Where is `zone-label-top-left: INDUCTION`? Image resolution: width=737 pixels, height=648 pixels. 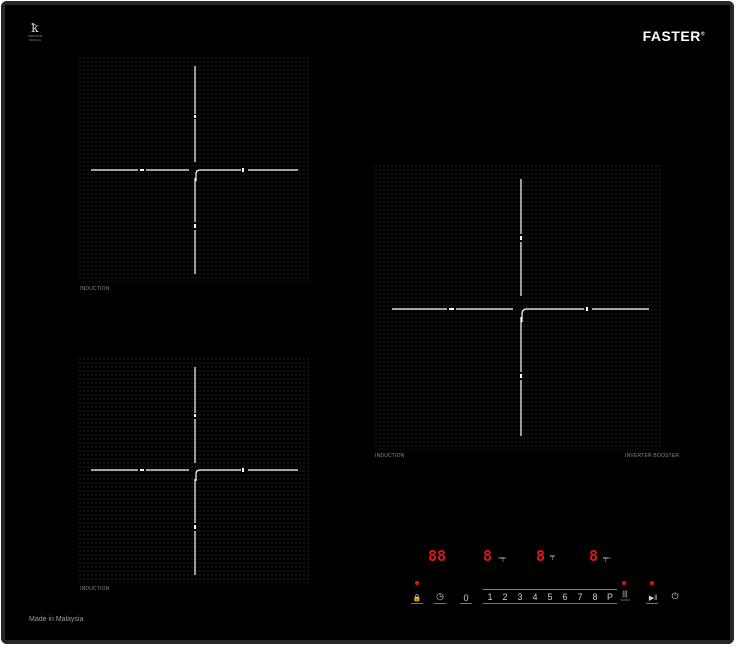
zone-label-top-left: INDUCTION is located at coordinates (95, 289).